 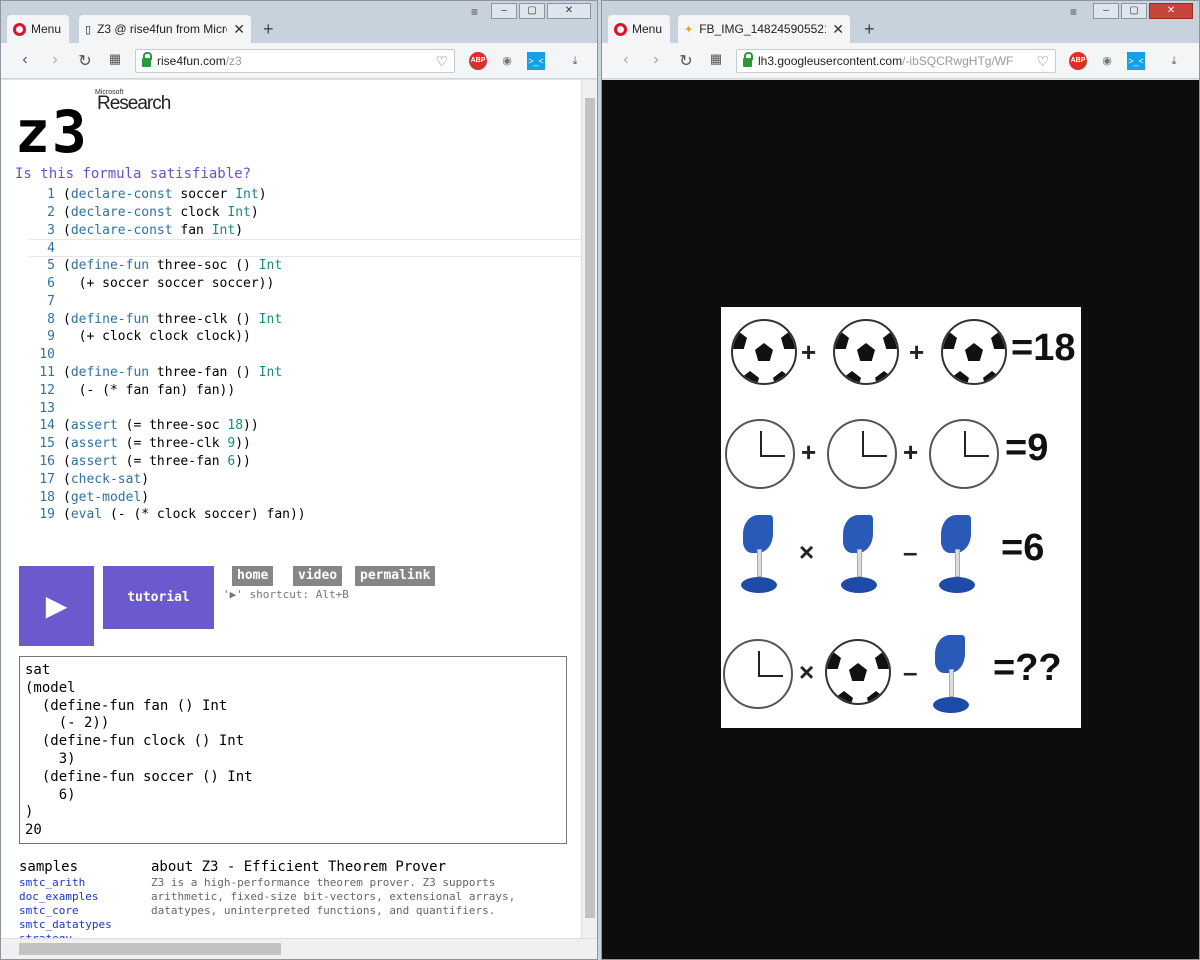 I want to click on tab-image: ✦ FB_IMG_1482459055211.jp ✕, so click(x=764, y=29).